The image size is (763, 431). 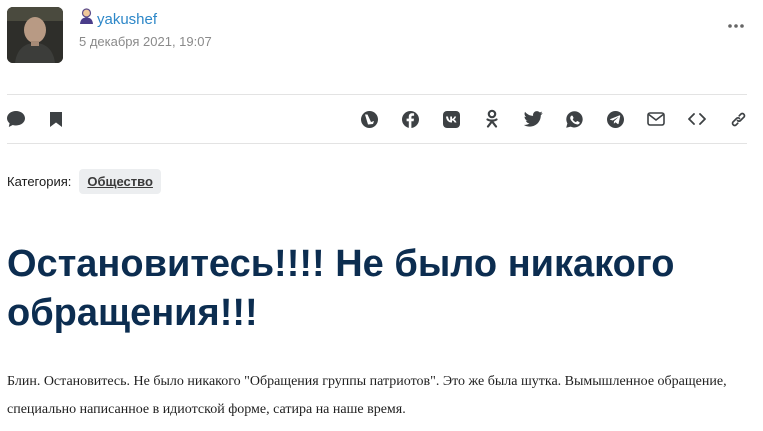 I want to click on bookmark-button, so click(x=56, y=119).